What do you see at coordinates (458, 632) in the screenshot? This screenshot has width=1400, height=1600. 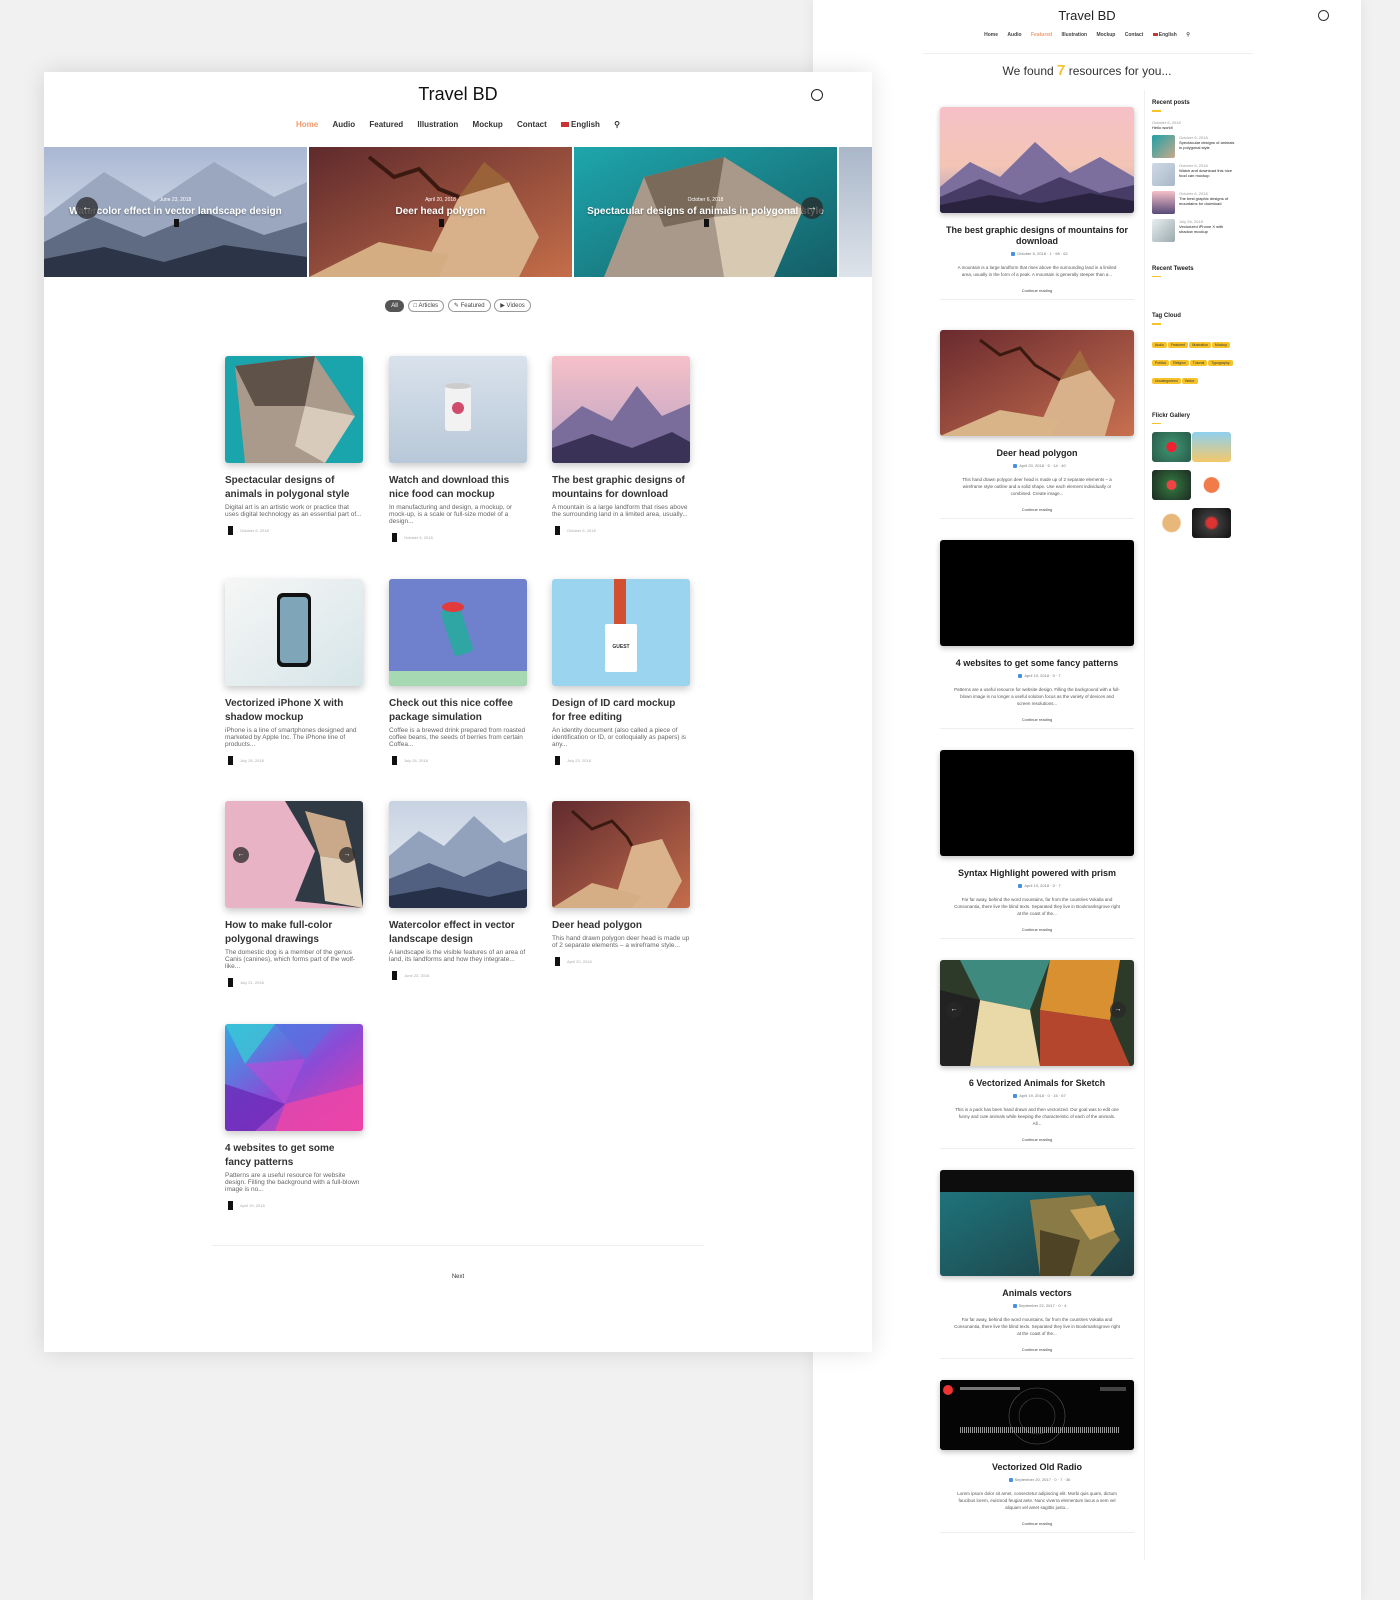 I see `post-image-coffee-package` at bounding box center [458, 632].